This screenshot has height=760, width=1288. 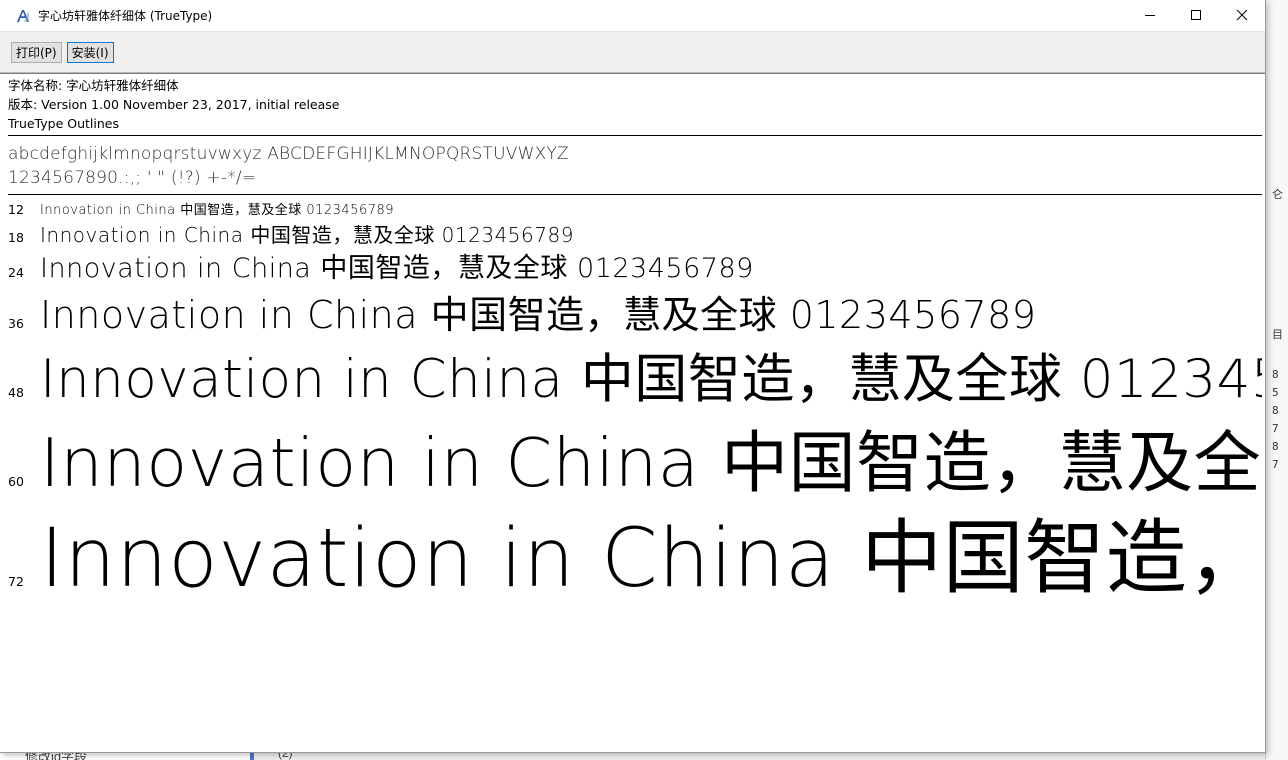 I want to click on sample-size-label: 18, so click(x=16, y=237).